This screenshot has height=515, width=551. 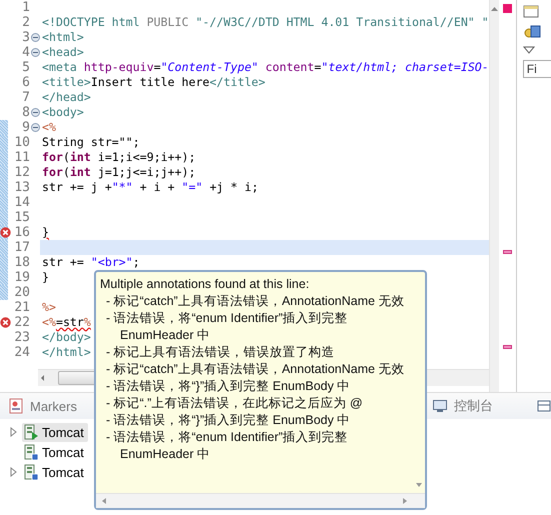 What do you see at coordinates (16, 406) in the screenshot?
I see `markers-icon` at bounding box center [16, 406].